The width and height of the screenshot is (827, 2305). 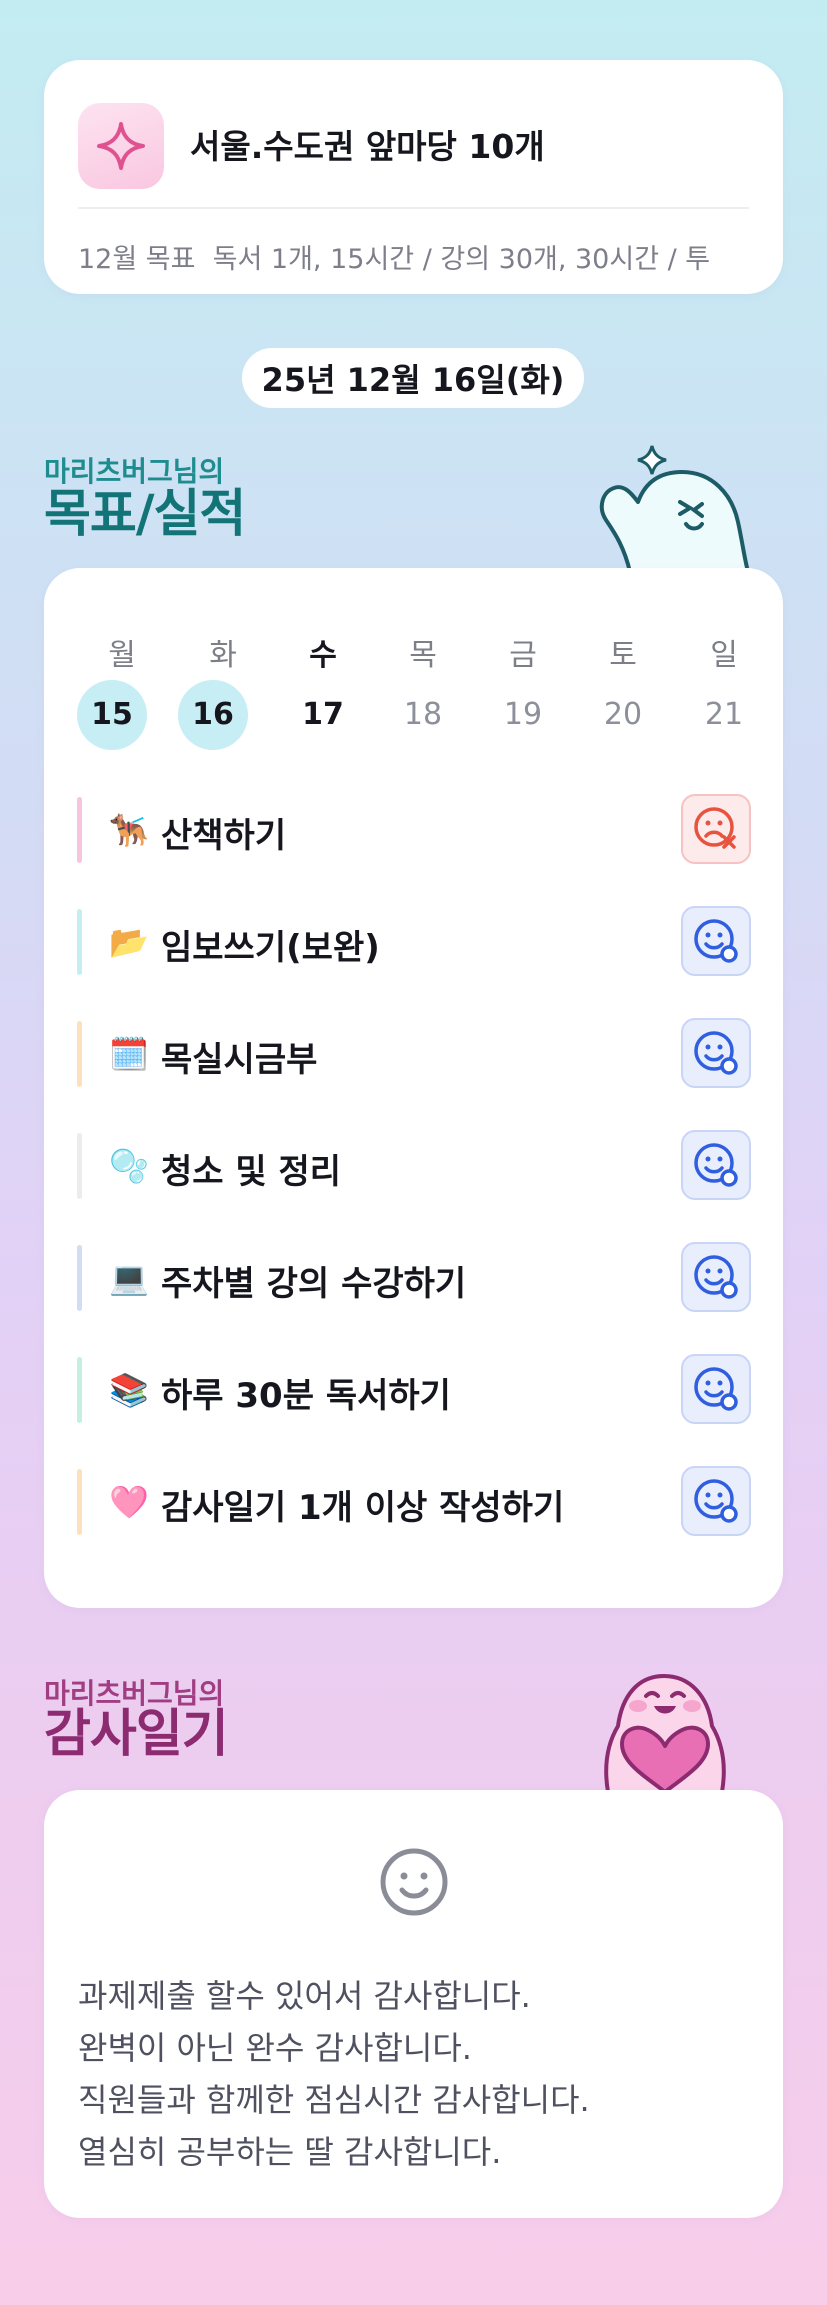 What do you see at coordinates (716, 829) in the screenshot?
I see `task-failed-status-icon` at bounding box center [716, 829].